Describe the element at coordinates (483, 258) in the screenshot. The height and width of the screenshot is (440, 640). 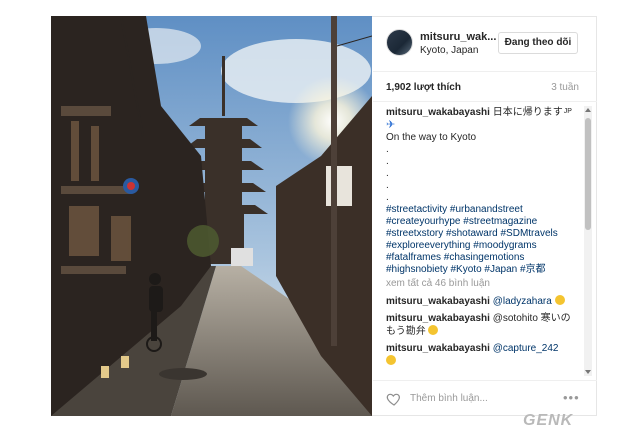
I see `hashtag-line: #fatalframes #chasingemotions` at that location.